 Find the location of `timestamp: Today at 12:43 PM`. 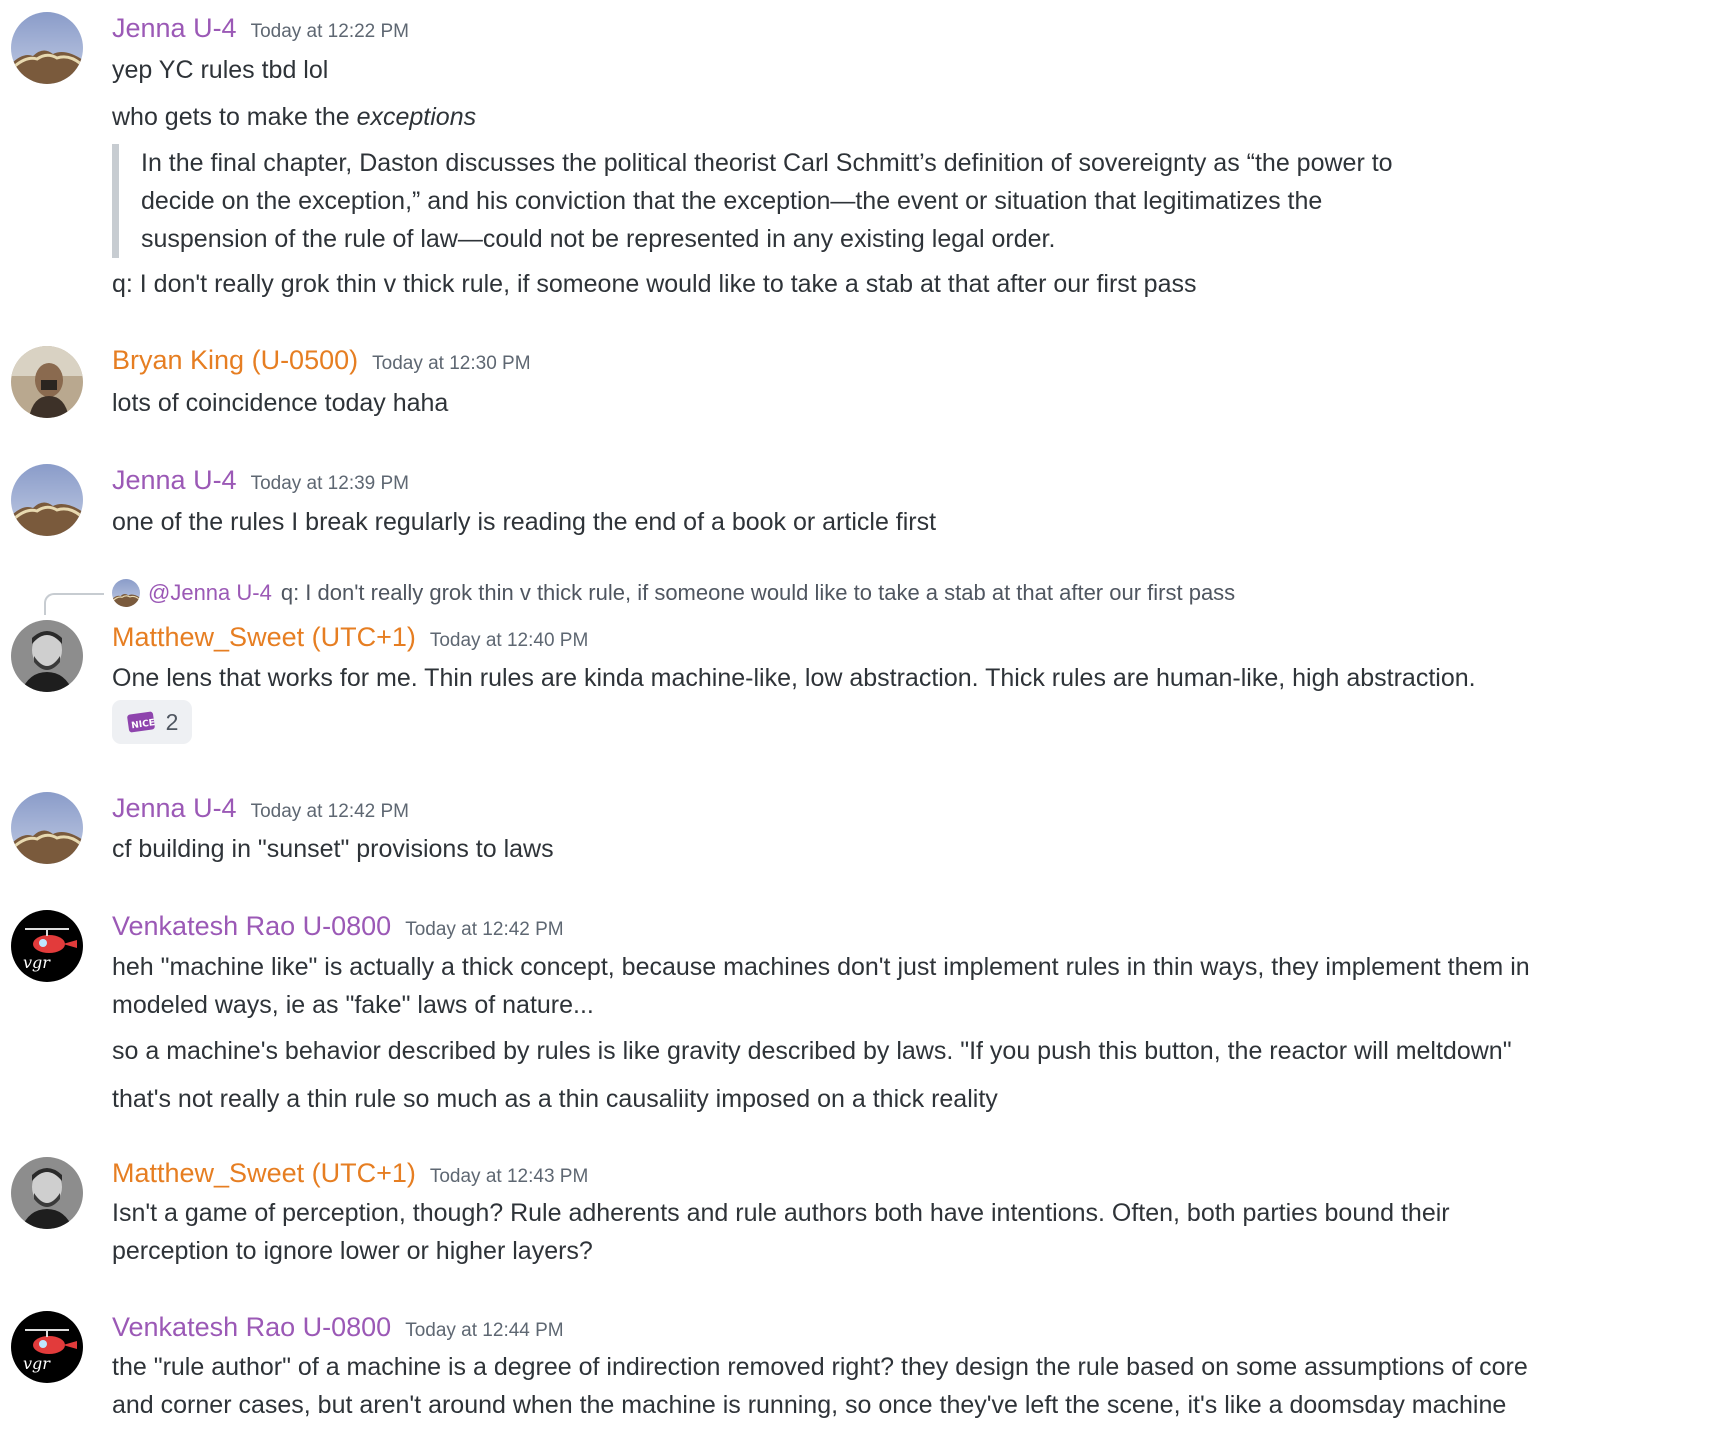

timestamp: Today at 12:43 PM is located at coordinates (509, 1176).